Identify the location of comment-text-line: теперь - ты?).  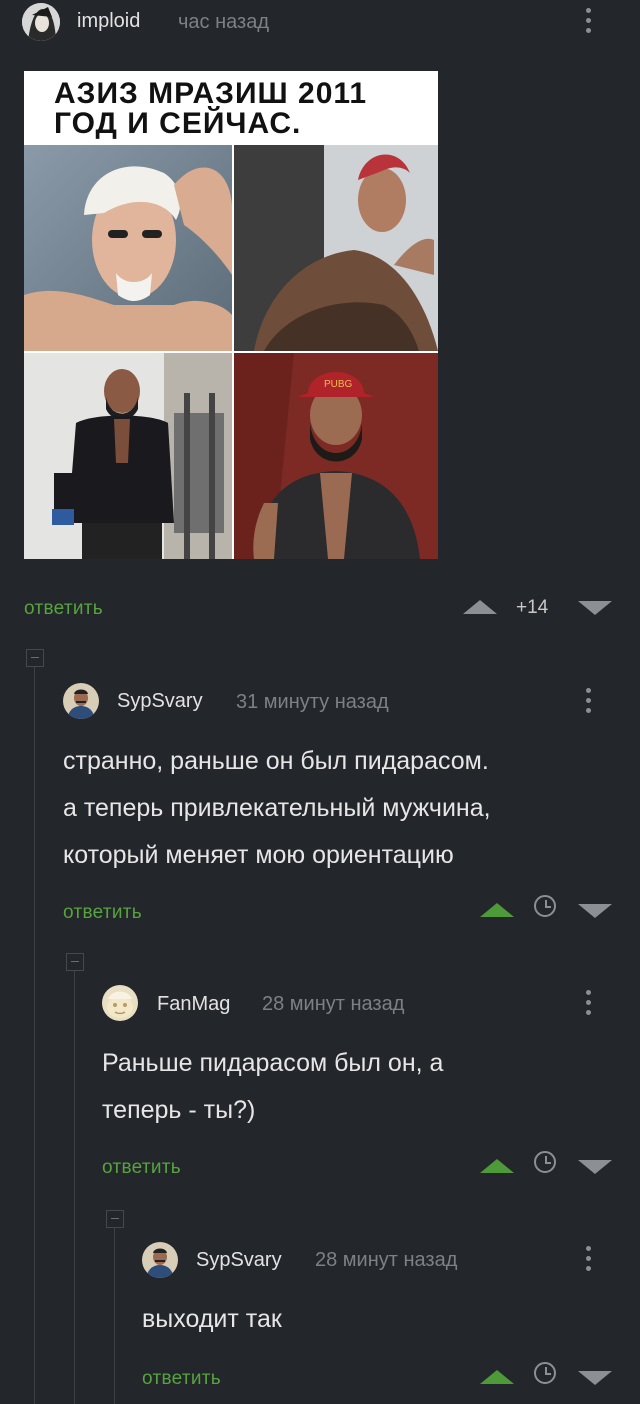
(179, 1110).